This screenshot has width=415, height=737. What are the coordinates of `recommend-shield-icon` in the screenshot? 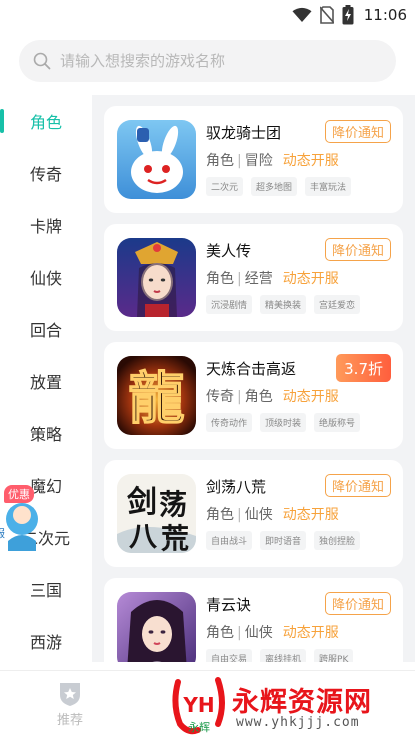 It's located at (70, 694).